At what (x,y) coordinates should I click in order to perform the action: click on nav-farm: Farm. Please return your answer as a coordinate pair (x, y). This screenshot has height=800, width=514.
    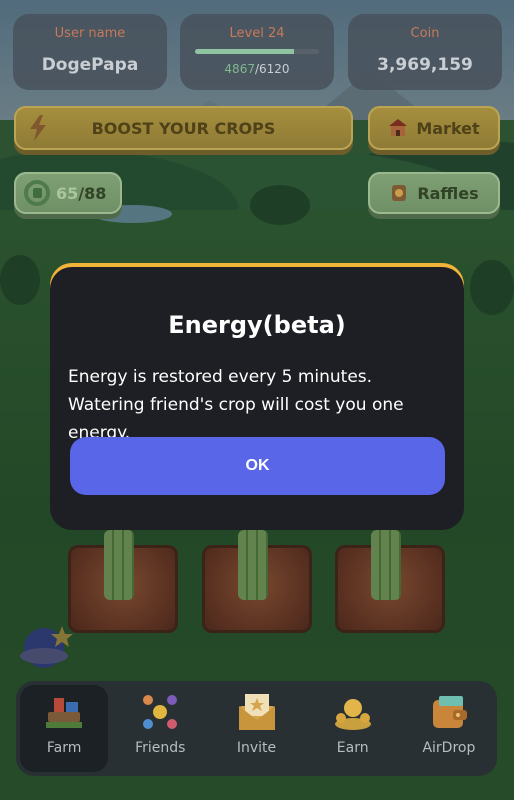
    Looking at the image, I should click on (64, 728).